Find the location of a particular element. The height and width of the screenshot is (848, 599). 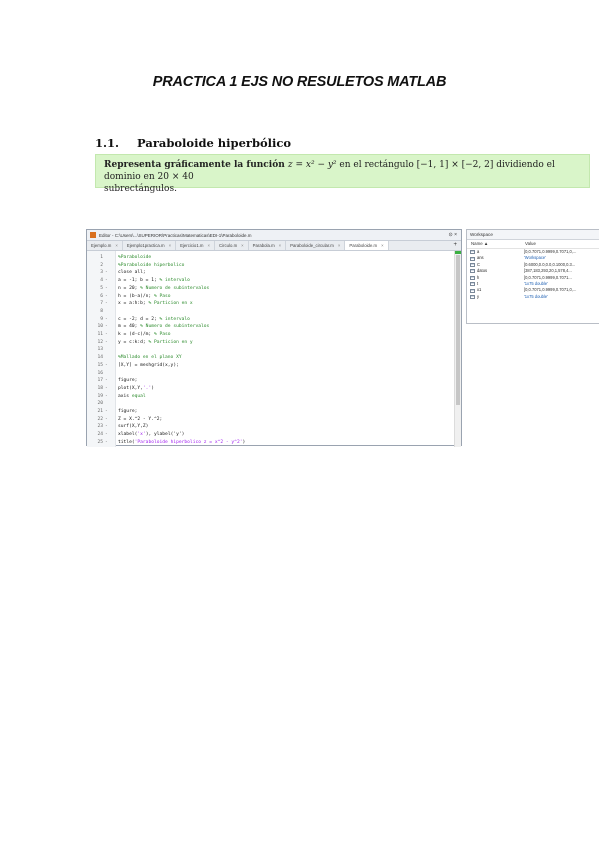

line-number: 19 is located at coordinates (100, 396).